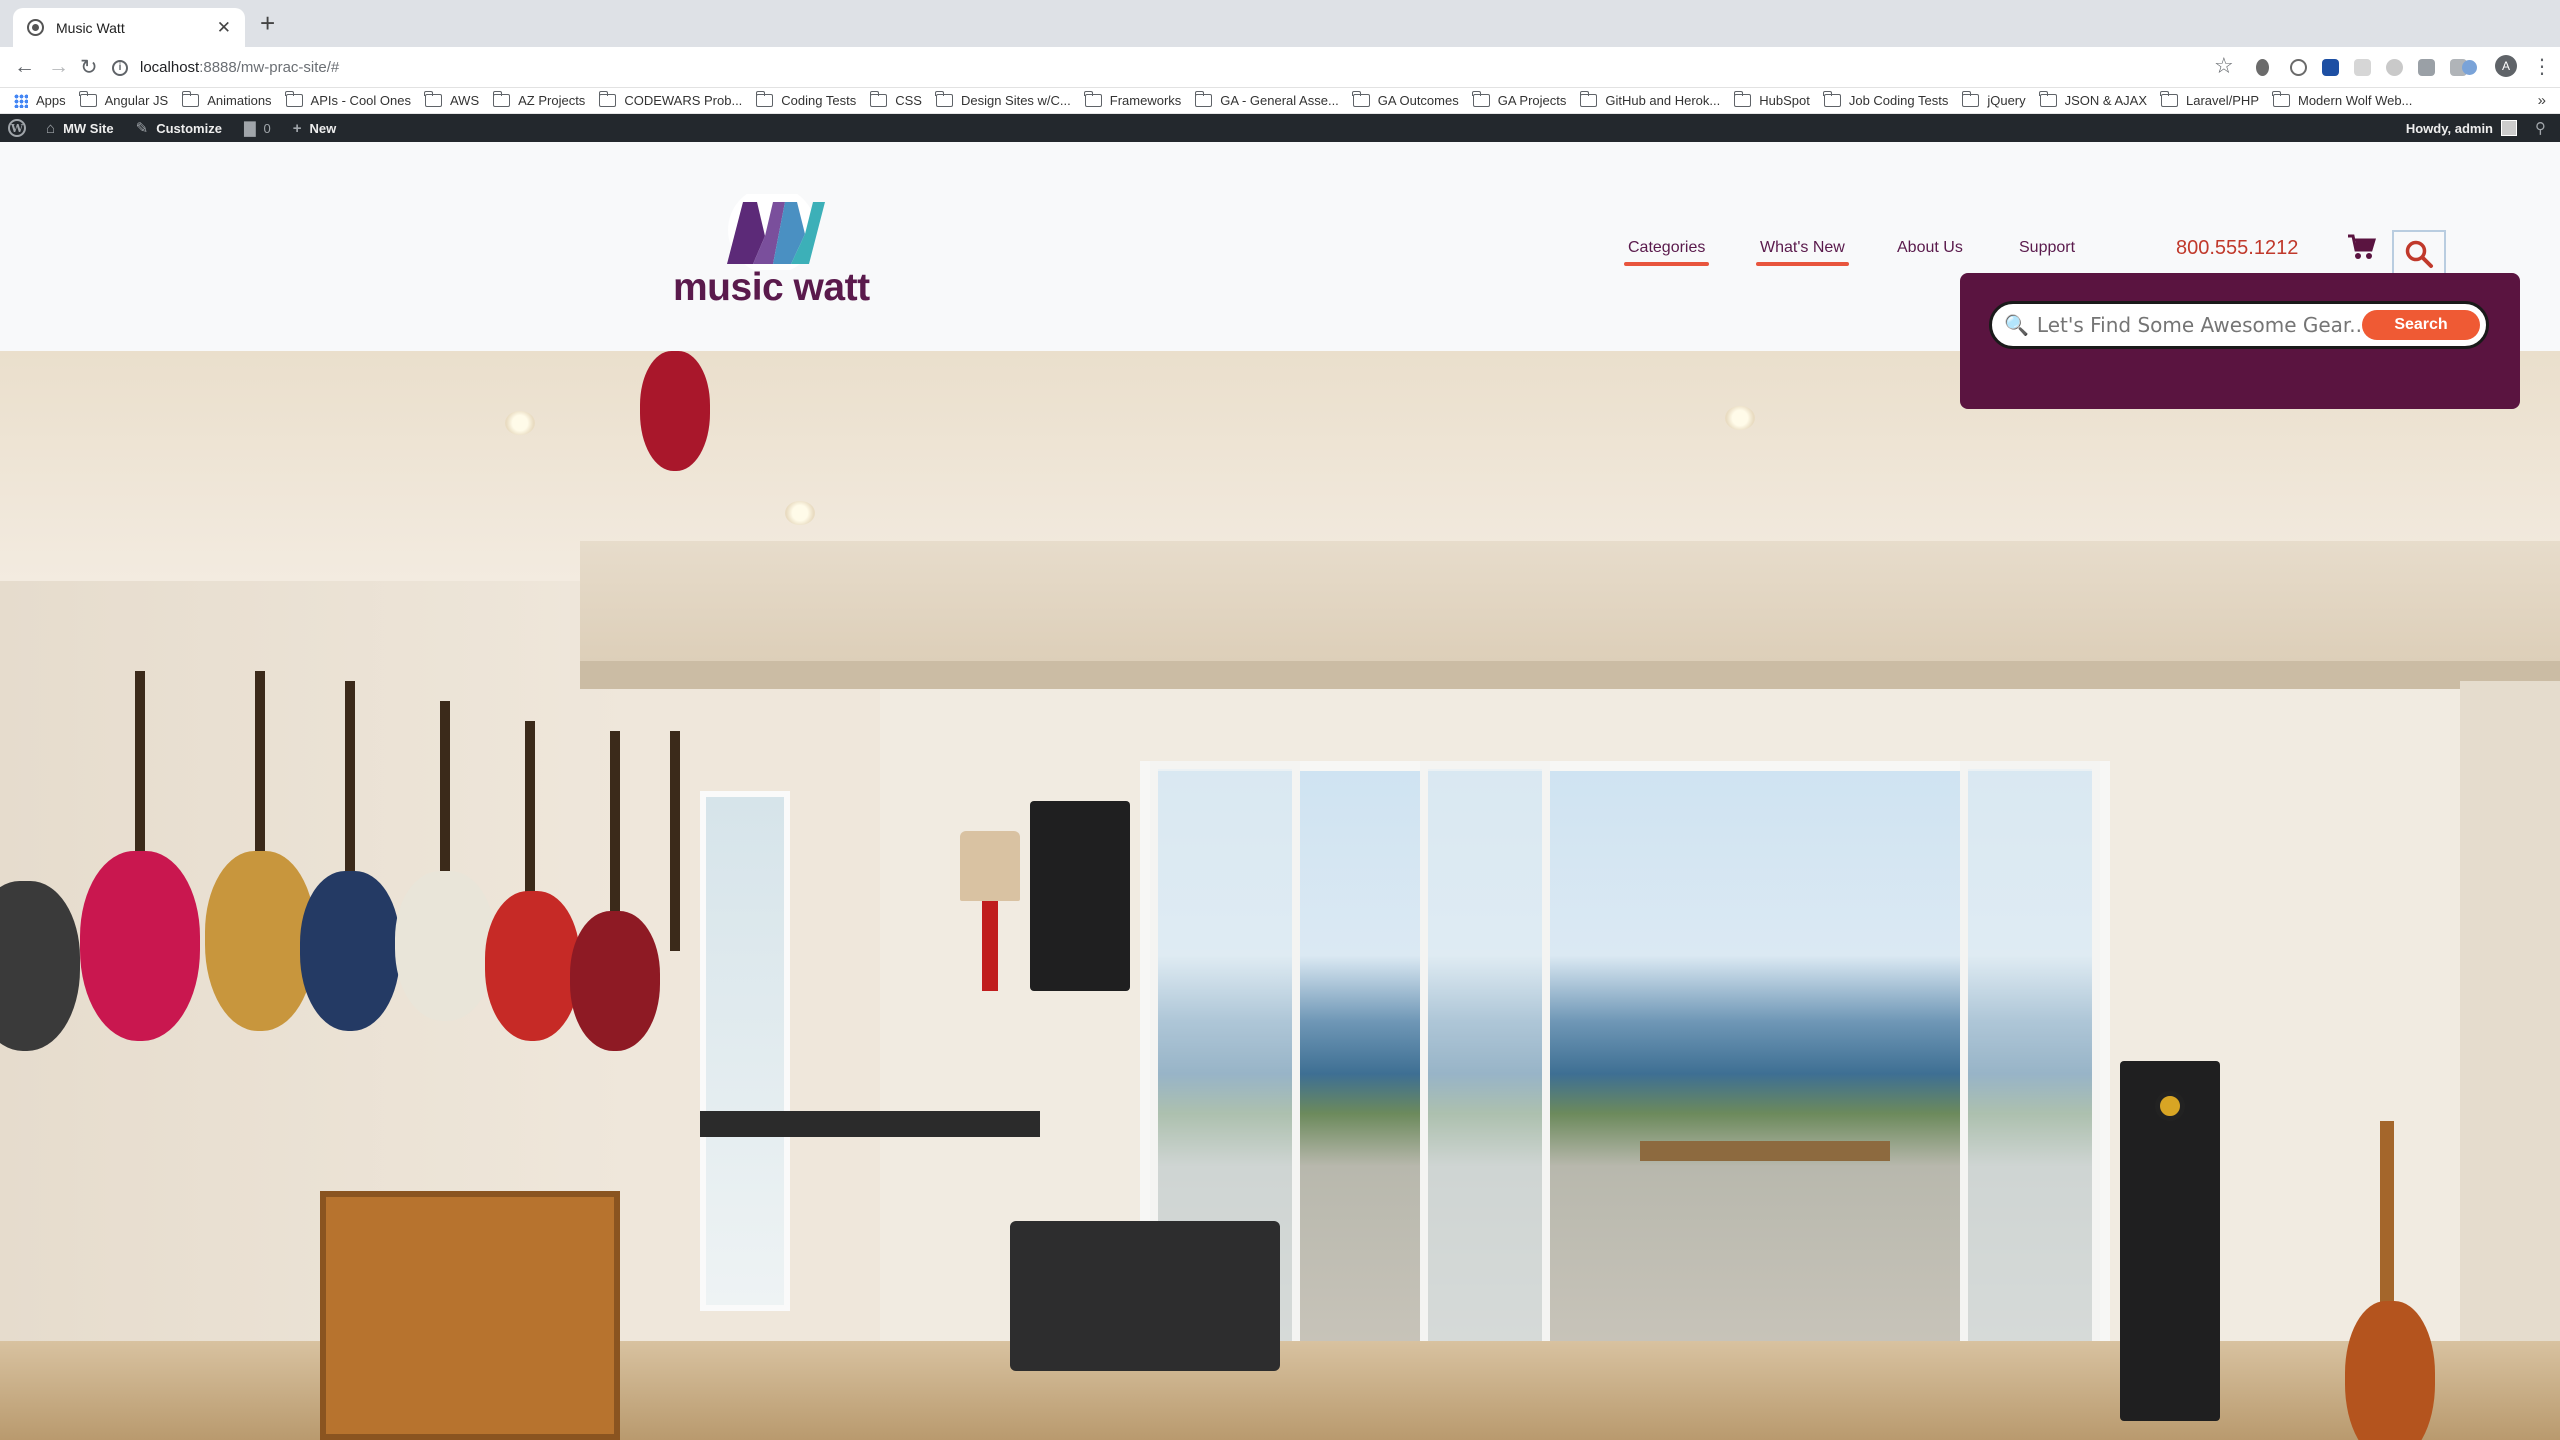 The height and width of the screenshot is (1440, 2560). What do you see at coordinates (2394, 67) in the screenshot?
I see `extension-gear-icon` at bounding box center [2394, 67].